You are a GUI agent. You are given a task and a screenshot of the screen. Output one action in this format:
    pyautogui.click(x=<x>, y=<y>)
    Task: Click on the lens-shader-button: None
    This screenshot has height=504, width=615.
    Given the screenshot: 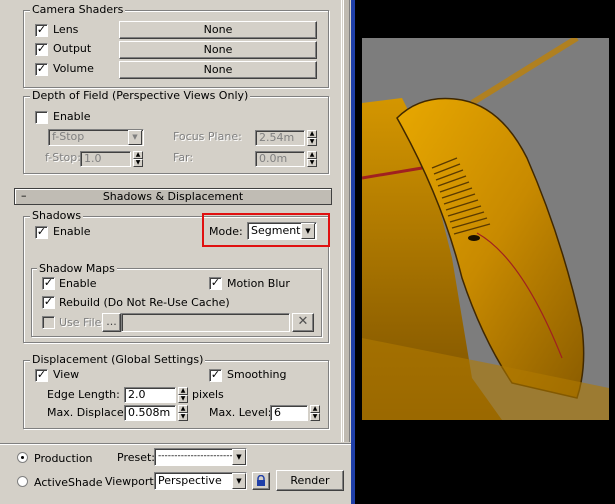 What is the action you would take?
    pyautogui.click(x=218, y=30)
    